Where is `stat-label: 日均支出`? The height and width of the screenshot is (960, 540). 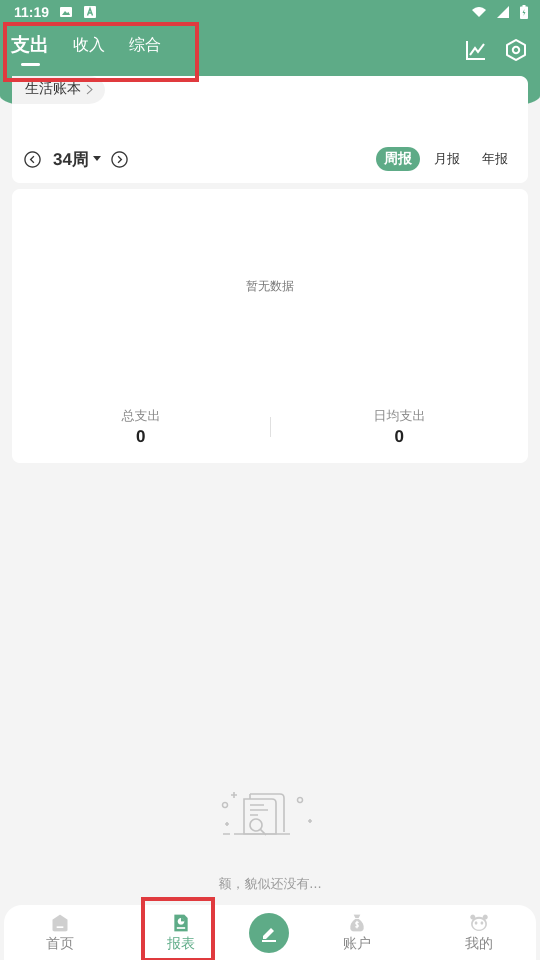
stat-label: 日均支出 is located at coordinates (399, 416).